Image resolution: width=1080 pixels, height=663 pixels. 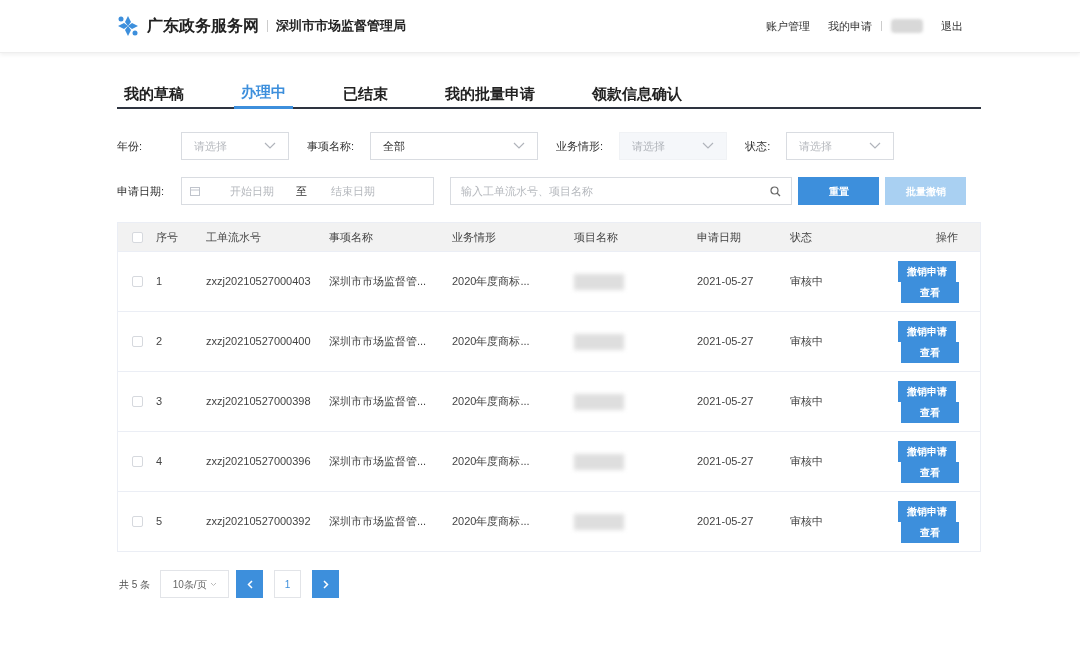 I want to click on chevron-right-icon, so click(x=325, y=584).